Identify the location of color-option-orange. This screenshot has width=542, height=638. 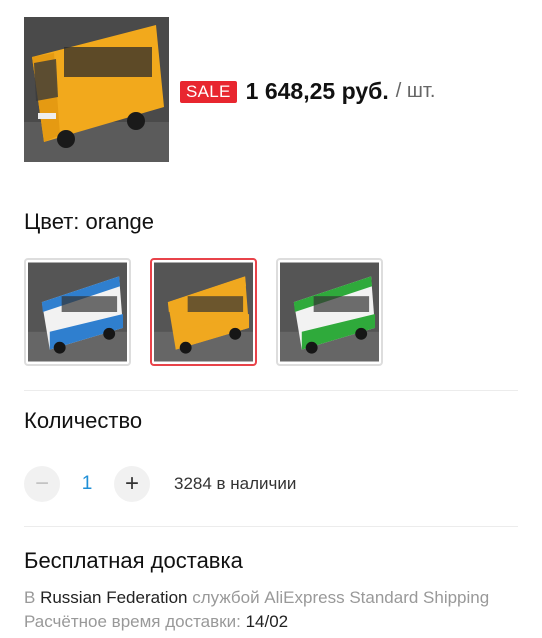
(203, 312).